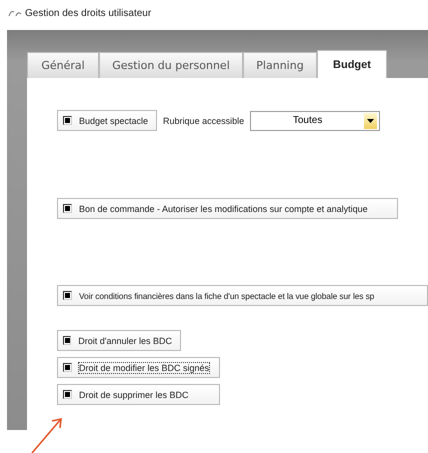 The width and height of the screenshot is (428, 453). Describe the element at coordinates (171, 65) in the screenshot. I see `tab: Gestion du personnel` at that location.